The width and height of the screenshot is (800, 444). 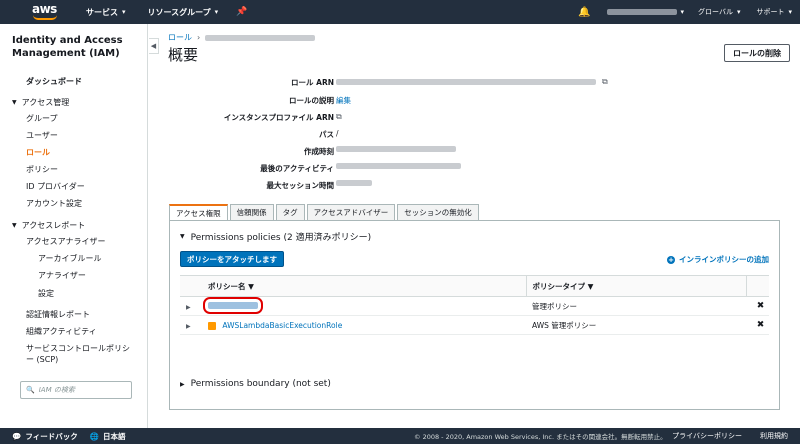 What do you see at coordinates (320, 100) in the screenshot?
I see `field-role-description: ロールの説明 編集` at bounding box center [320, 100].